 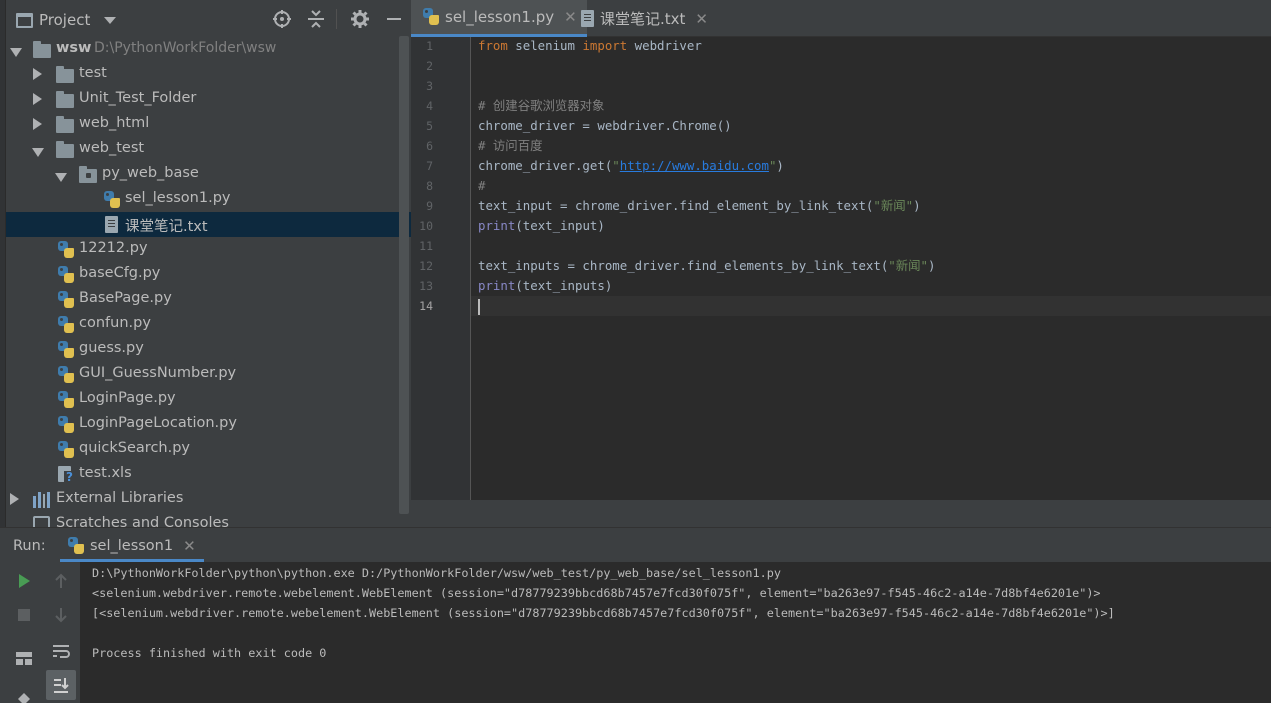 What do you see at coordinates (208, 449) in the screenshot?
I see `tree-item-quicksearch: quickSearch.py` at bounding box center [208, 449].